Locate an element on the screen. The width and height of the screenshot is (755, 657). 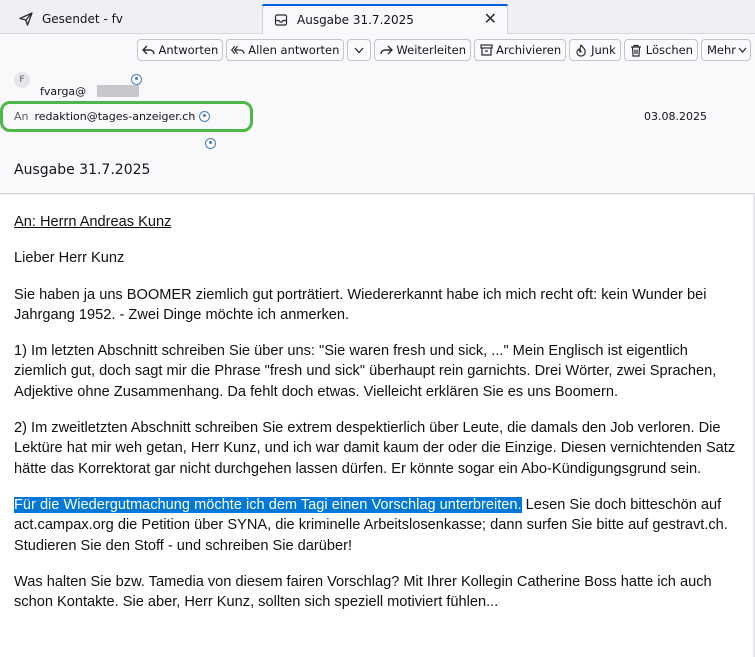
redacted-block is located at coordinates (118, 91).